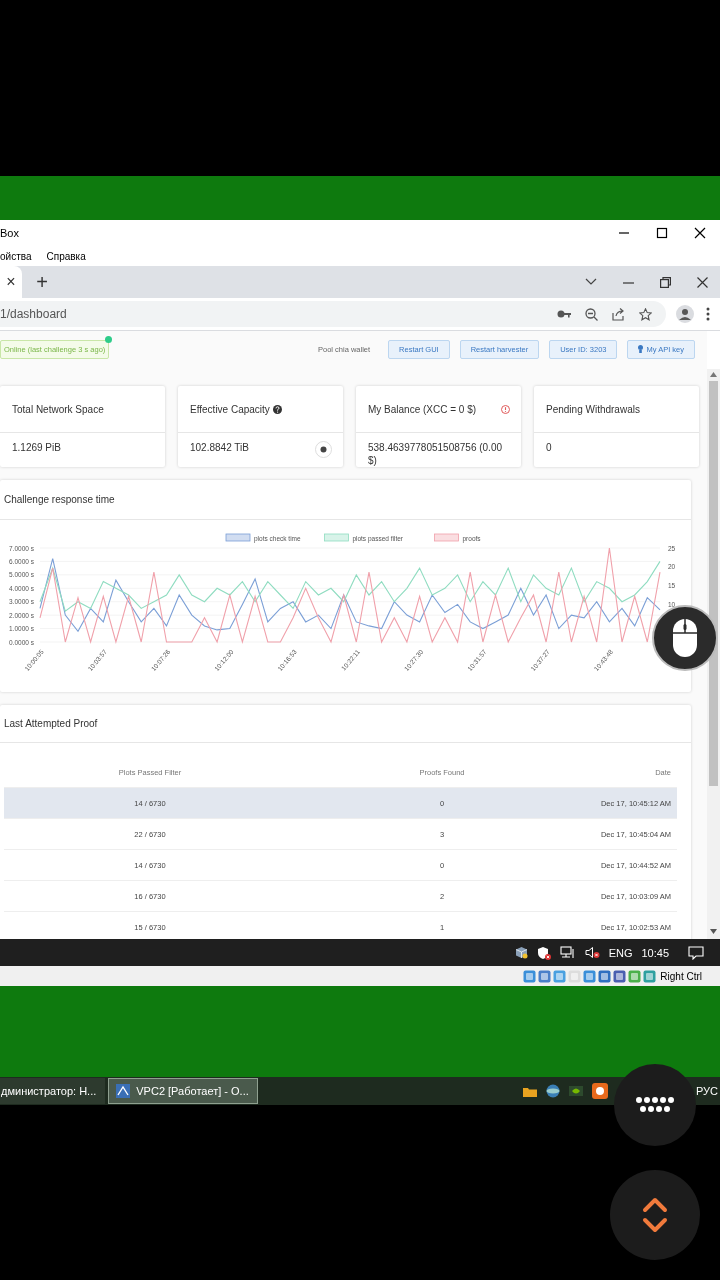 Image resolution: width=720 pixels, height=1280 pixels. Describe the element at coordinates (706, 1091) in the screenshot. I see `language-indicator: РУС` at that location.